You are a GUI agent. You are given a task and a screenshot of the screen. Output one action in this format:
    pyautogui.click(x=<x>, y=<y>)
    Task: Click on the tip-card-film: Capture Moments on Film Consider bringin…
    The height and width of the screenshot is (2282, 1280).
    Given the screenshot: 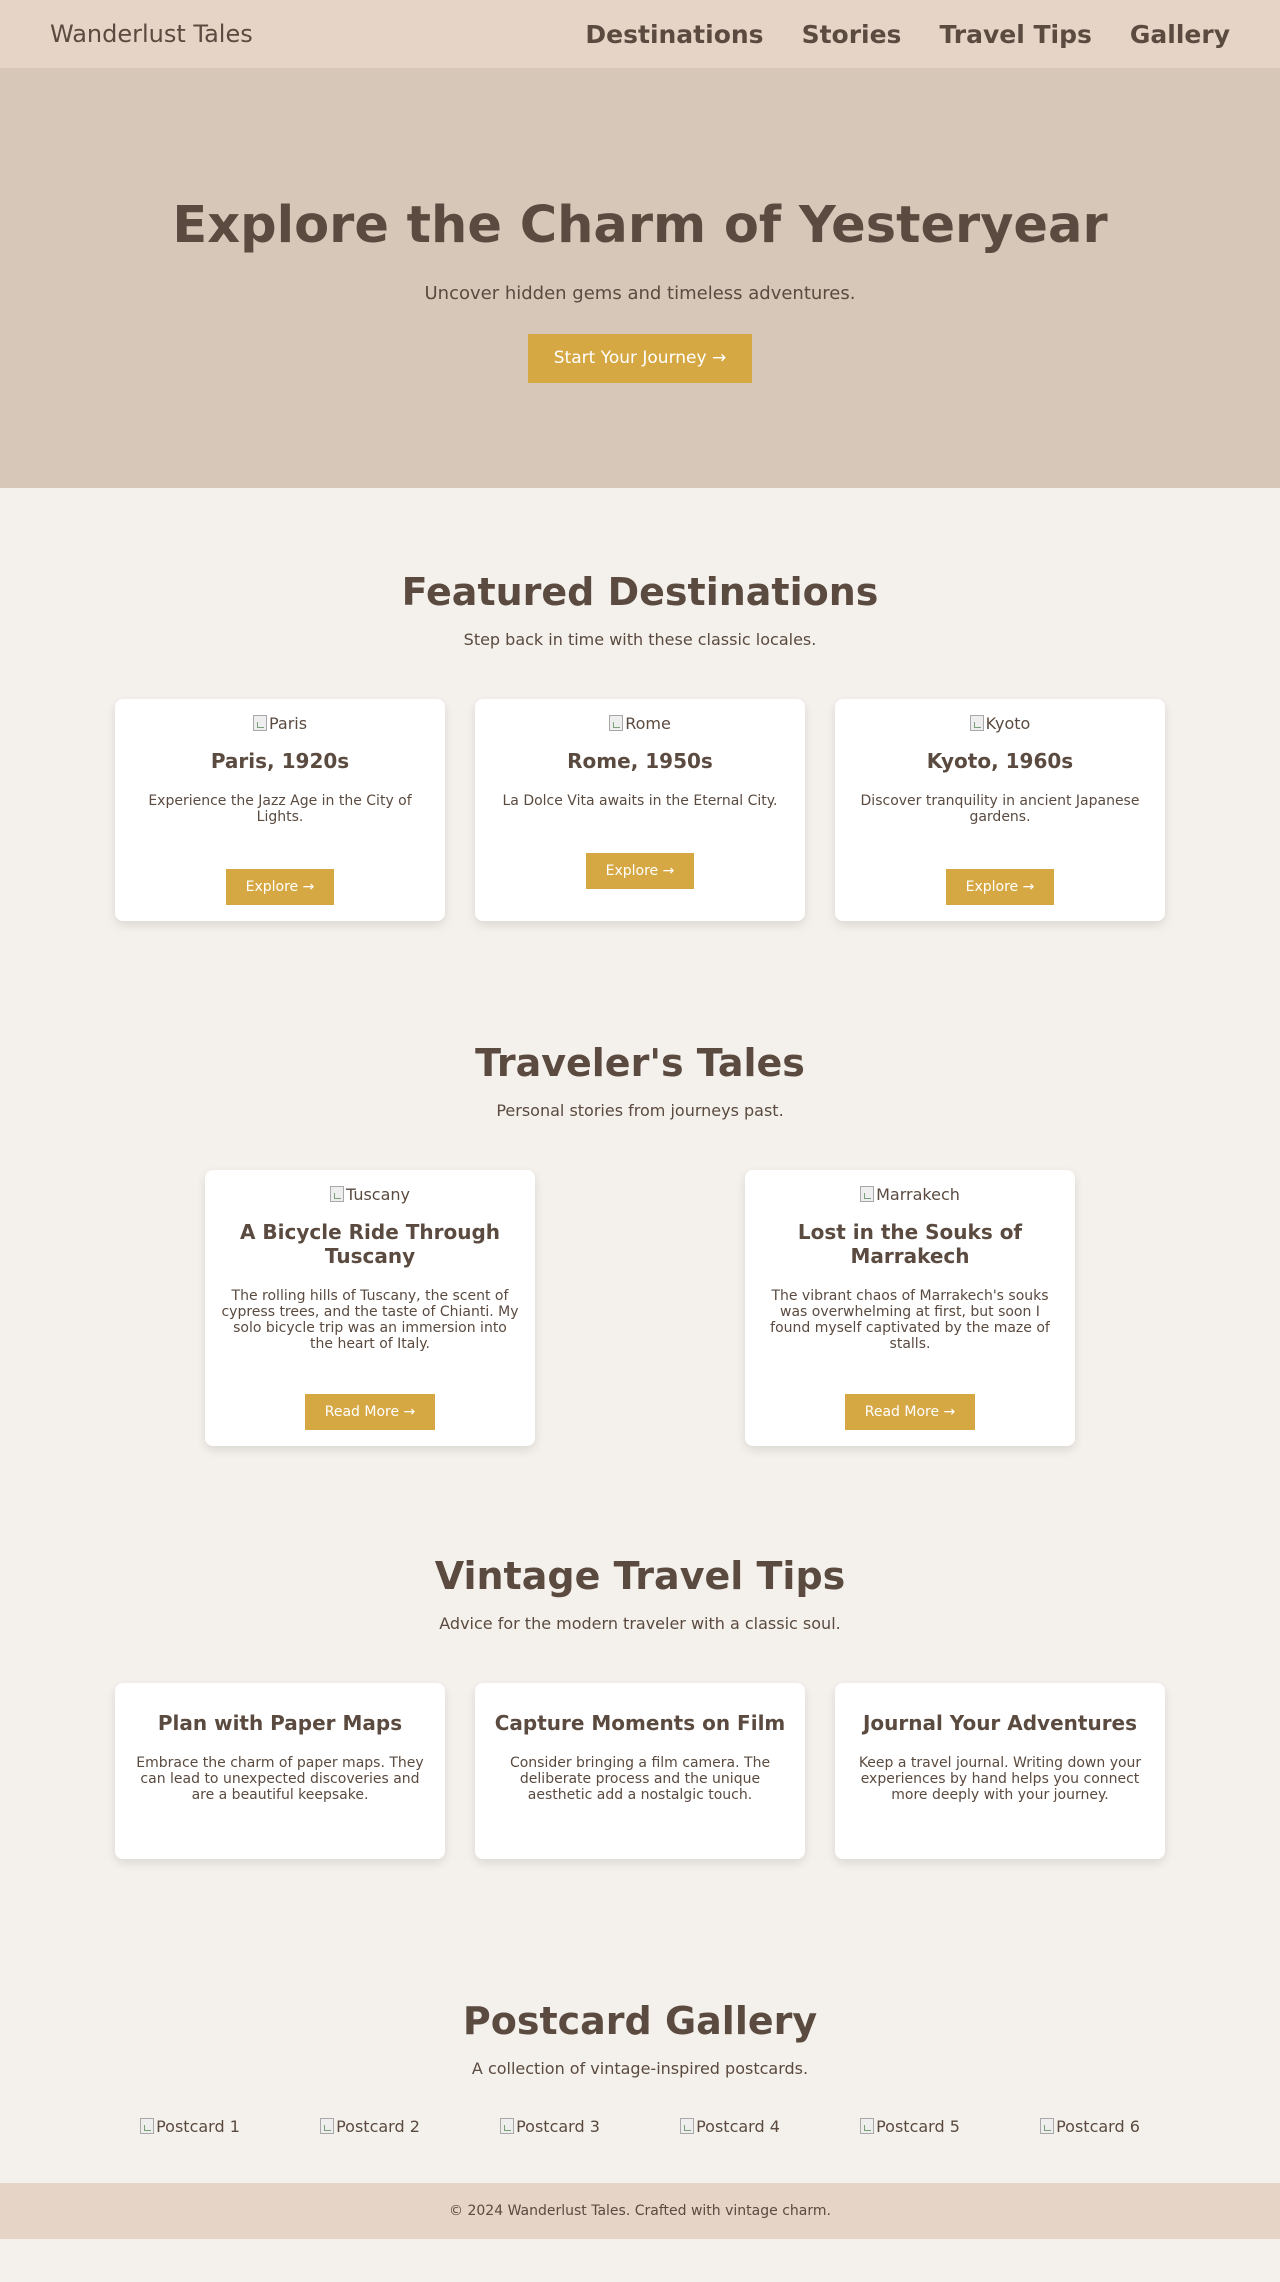 What is the action you would take?
    pyautogui.click(x=640, y=1771)
    